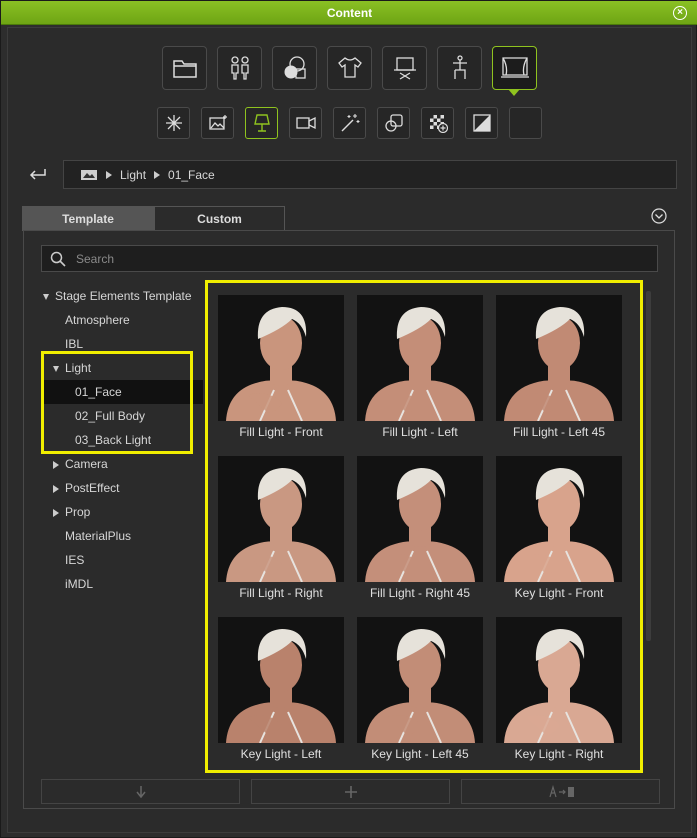 The image size is (697, 838). Describe the element at coordinates (514, 67) in the screenshot. I see `stage-icon` at that location.